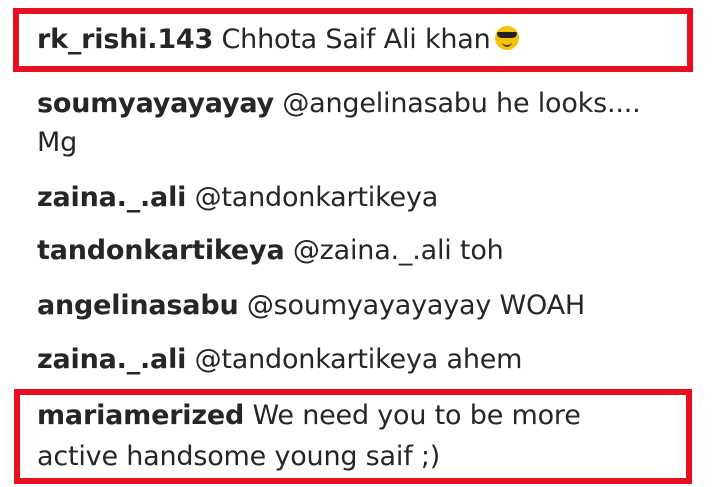 This screenshot has height=487, width=725. I want to click on comment-text: @zaina._.ali toh, so click(398, 250).